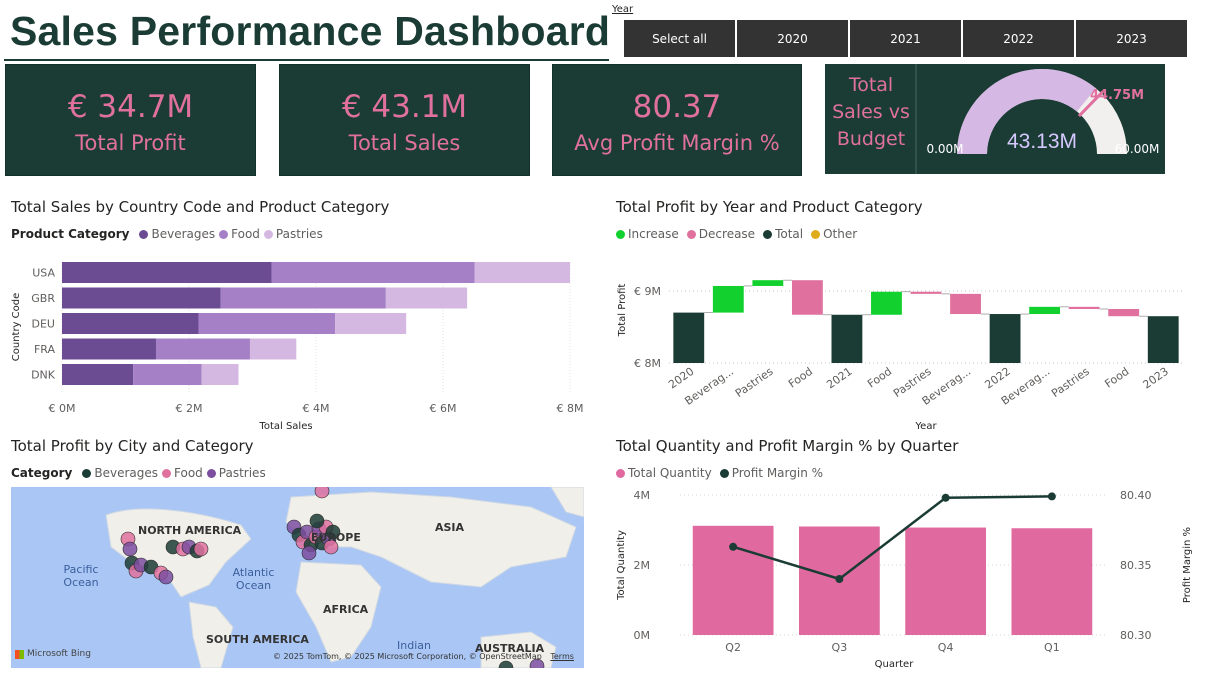 The height and width of the screenshot is (683, 1218). I want to click on y-tick-label: DEU, so click(43, 324).